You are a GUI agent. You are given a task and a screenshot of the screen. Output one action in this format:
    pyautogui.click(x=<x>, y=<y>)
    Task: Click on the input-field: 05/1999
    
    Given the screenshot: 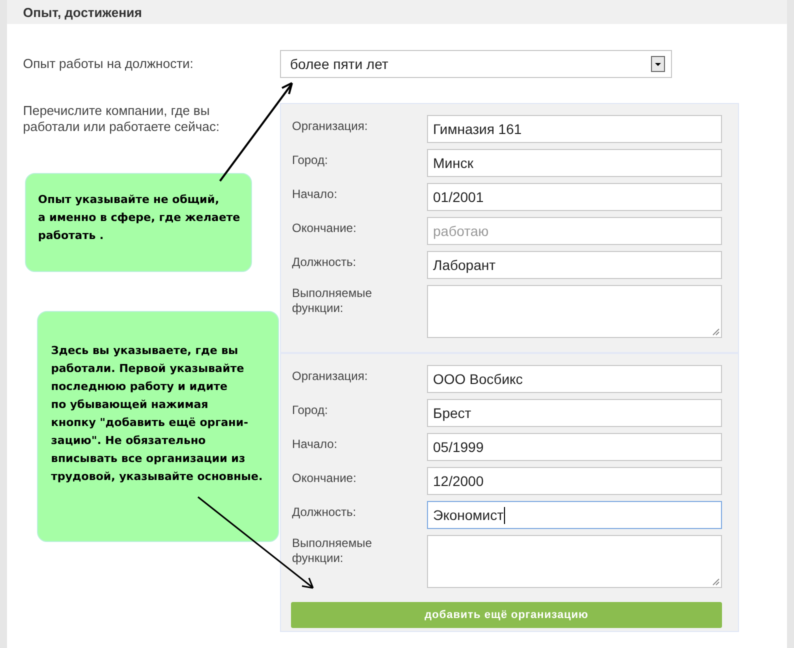 What is the action you would take?
    pyautogui.click(x=574, y=447)
    